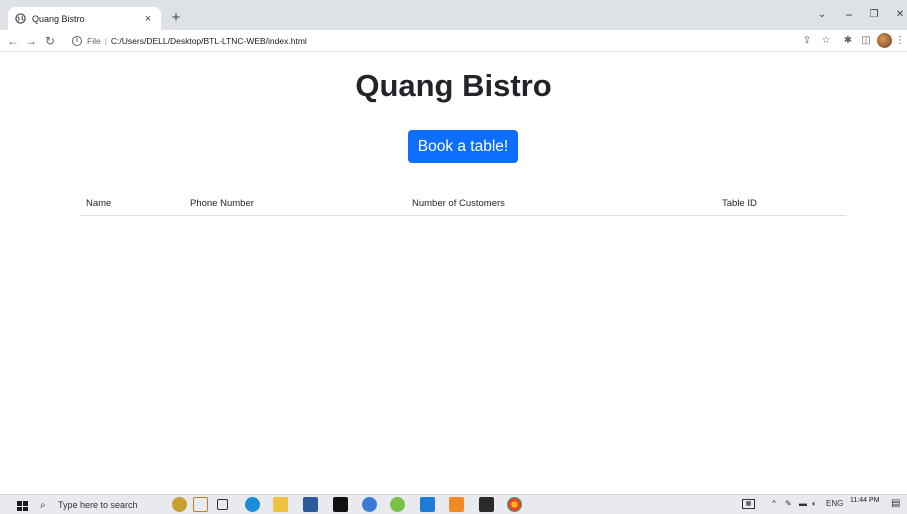 This screenshot has width=907, height=514. I want to click on taskbar-clock: 11:44 PM, so click(864, 500).